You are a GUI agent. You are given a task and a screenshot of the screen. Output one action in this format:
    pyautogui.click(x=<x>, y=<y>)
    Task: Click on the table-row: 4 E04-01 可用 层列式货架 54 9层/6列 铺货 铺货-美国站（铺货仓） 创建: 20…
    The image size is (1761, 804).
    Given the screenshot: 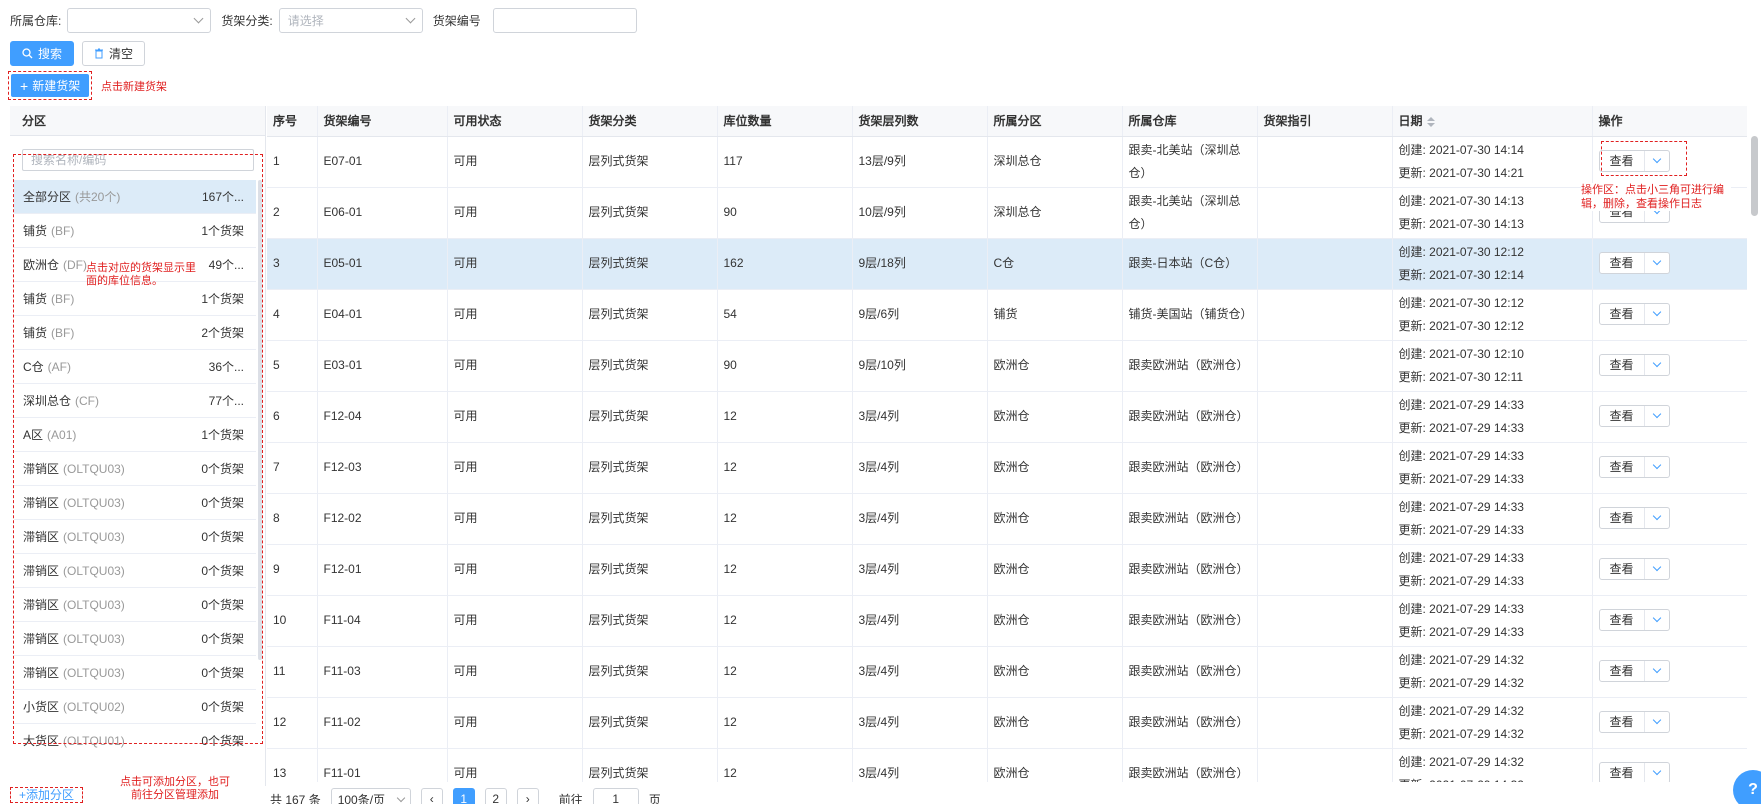 What is the action you would take?
    pyautogui.click(x=1007, y=315)
    